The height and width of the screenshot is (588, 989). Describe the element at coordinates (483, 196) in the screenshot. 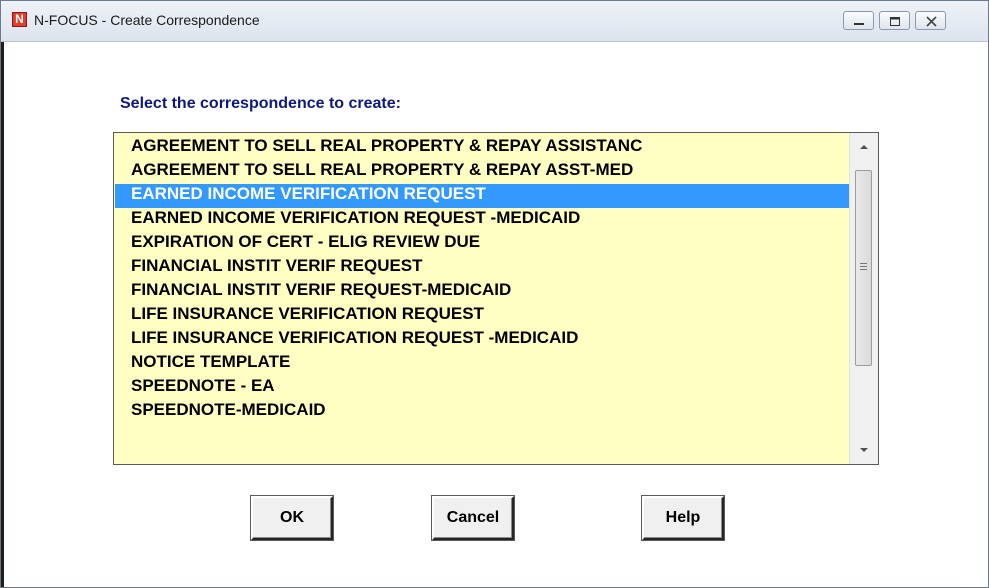

I see `list-item: EARNED INCOME VERIFICATION REQUEST` at that location.